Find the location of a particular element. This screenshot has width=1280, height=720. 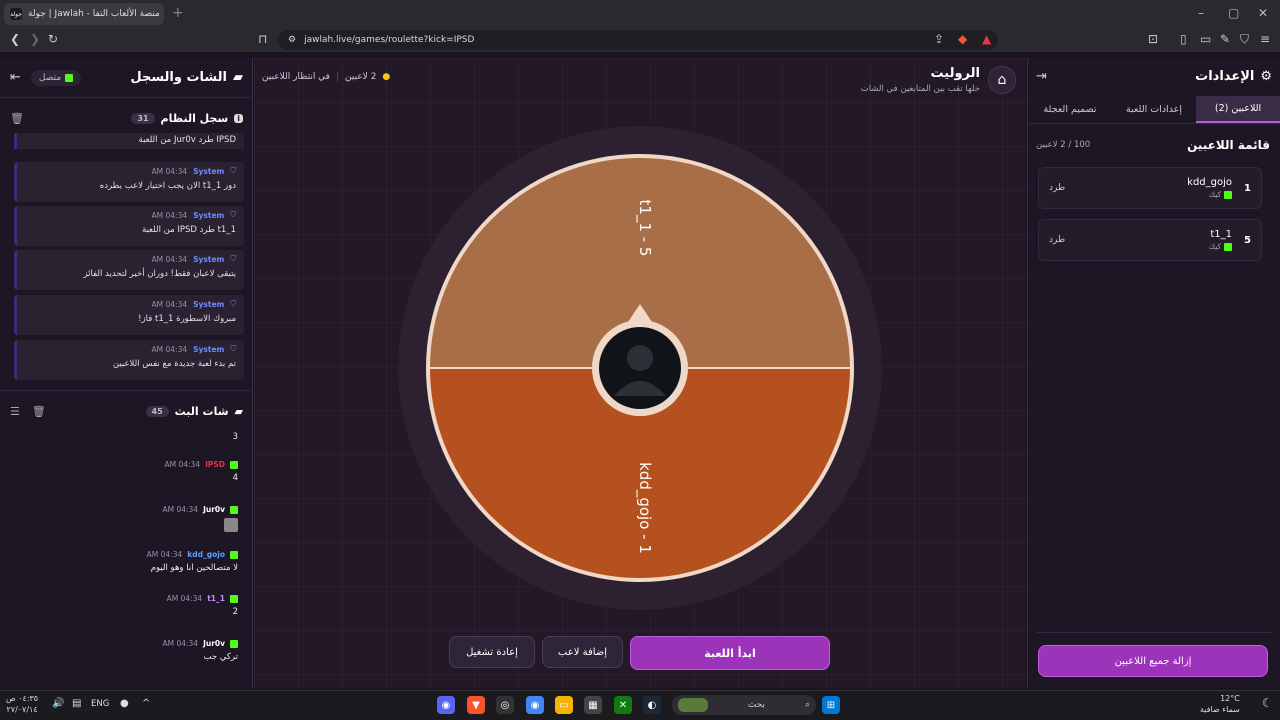

reload-icon: ↻ is located at coordinates (53, 39).